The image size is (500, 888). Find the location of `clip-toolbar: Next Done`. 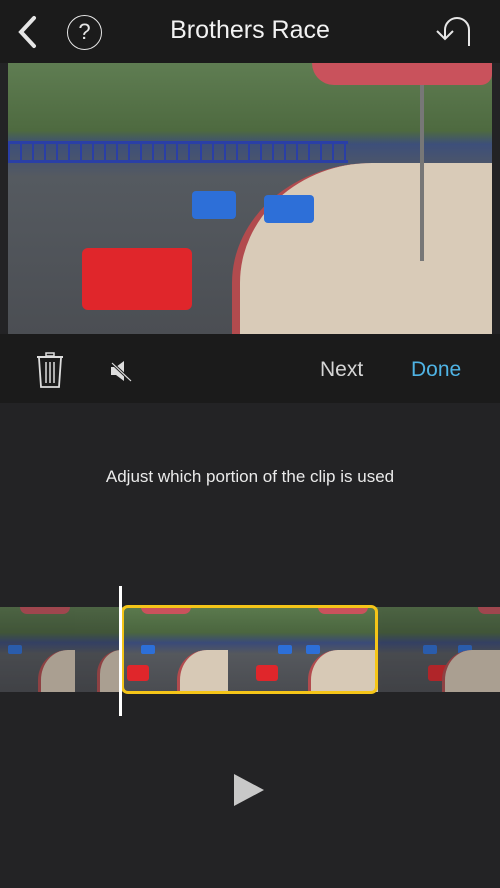

clip-toolbar: Next Done is located at coordinates (250, 368).